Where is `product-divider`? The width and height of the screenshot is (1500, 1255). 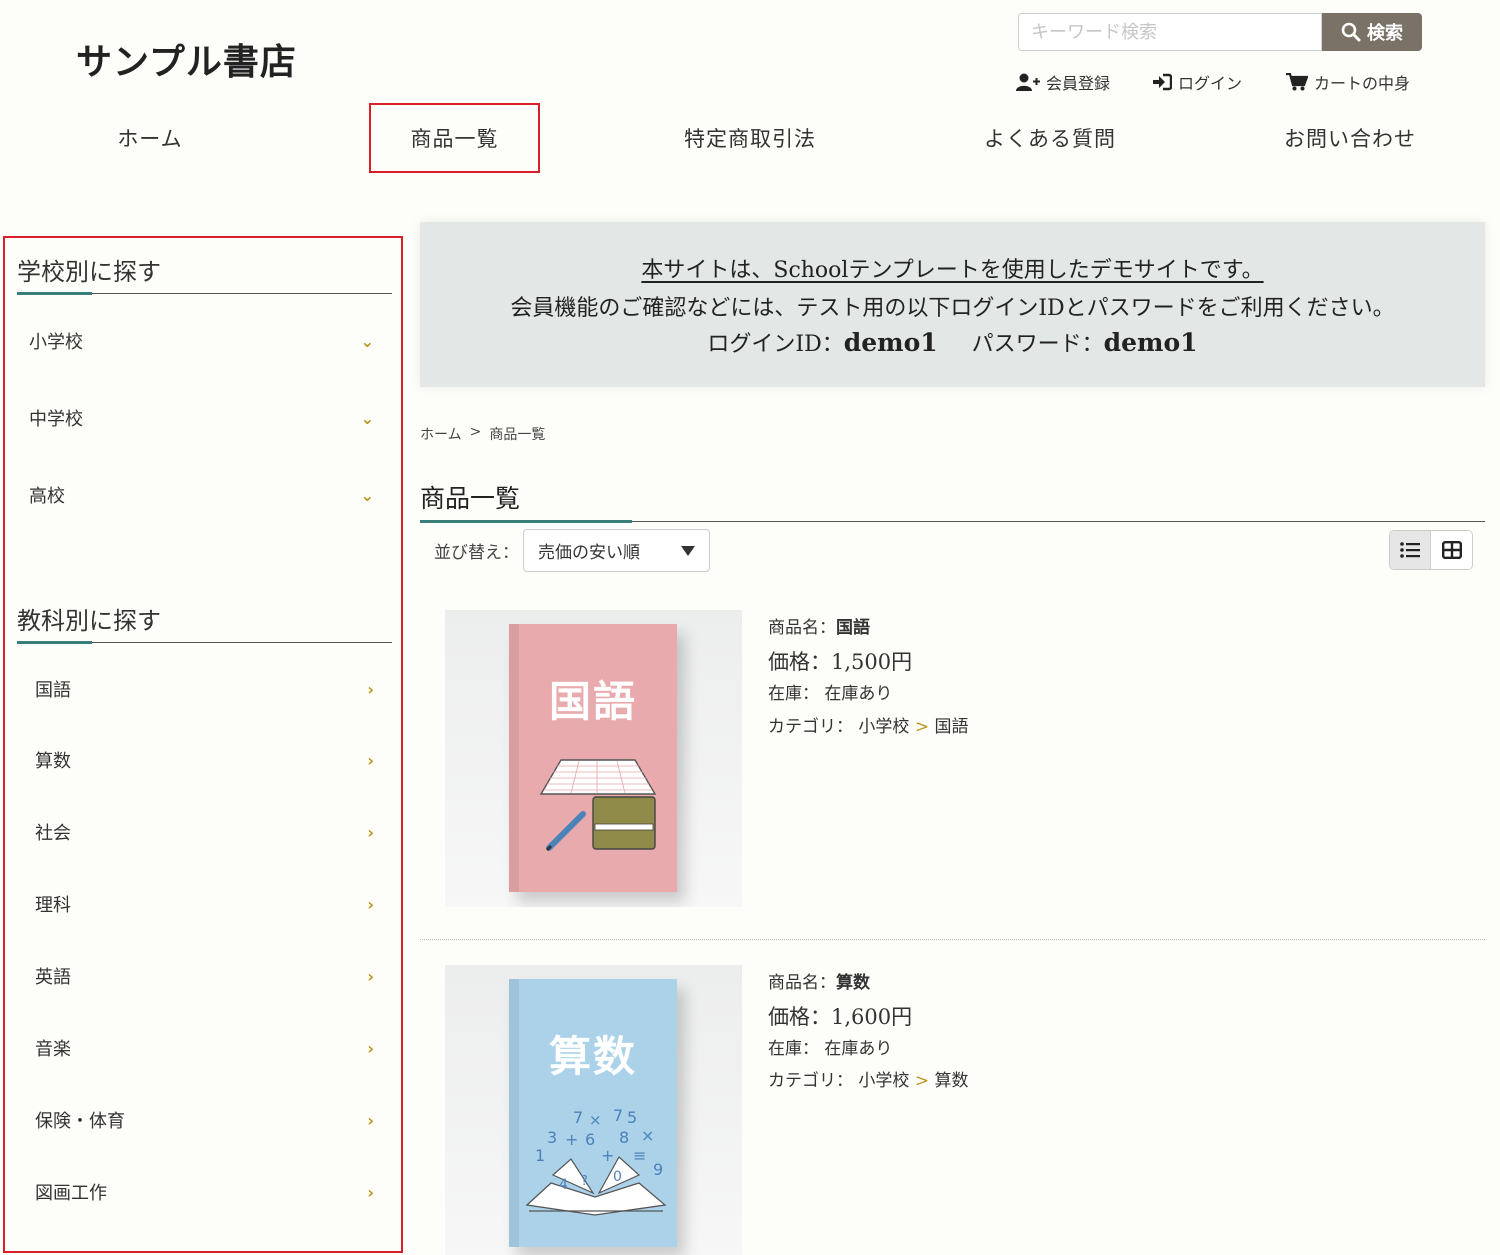 product-divider is located at coordinates (952, 939).